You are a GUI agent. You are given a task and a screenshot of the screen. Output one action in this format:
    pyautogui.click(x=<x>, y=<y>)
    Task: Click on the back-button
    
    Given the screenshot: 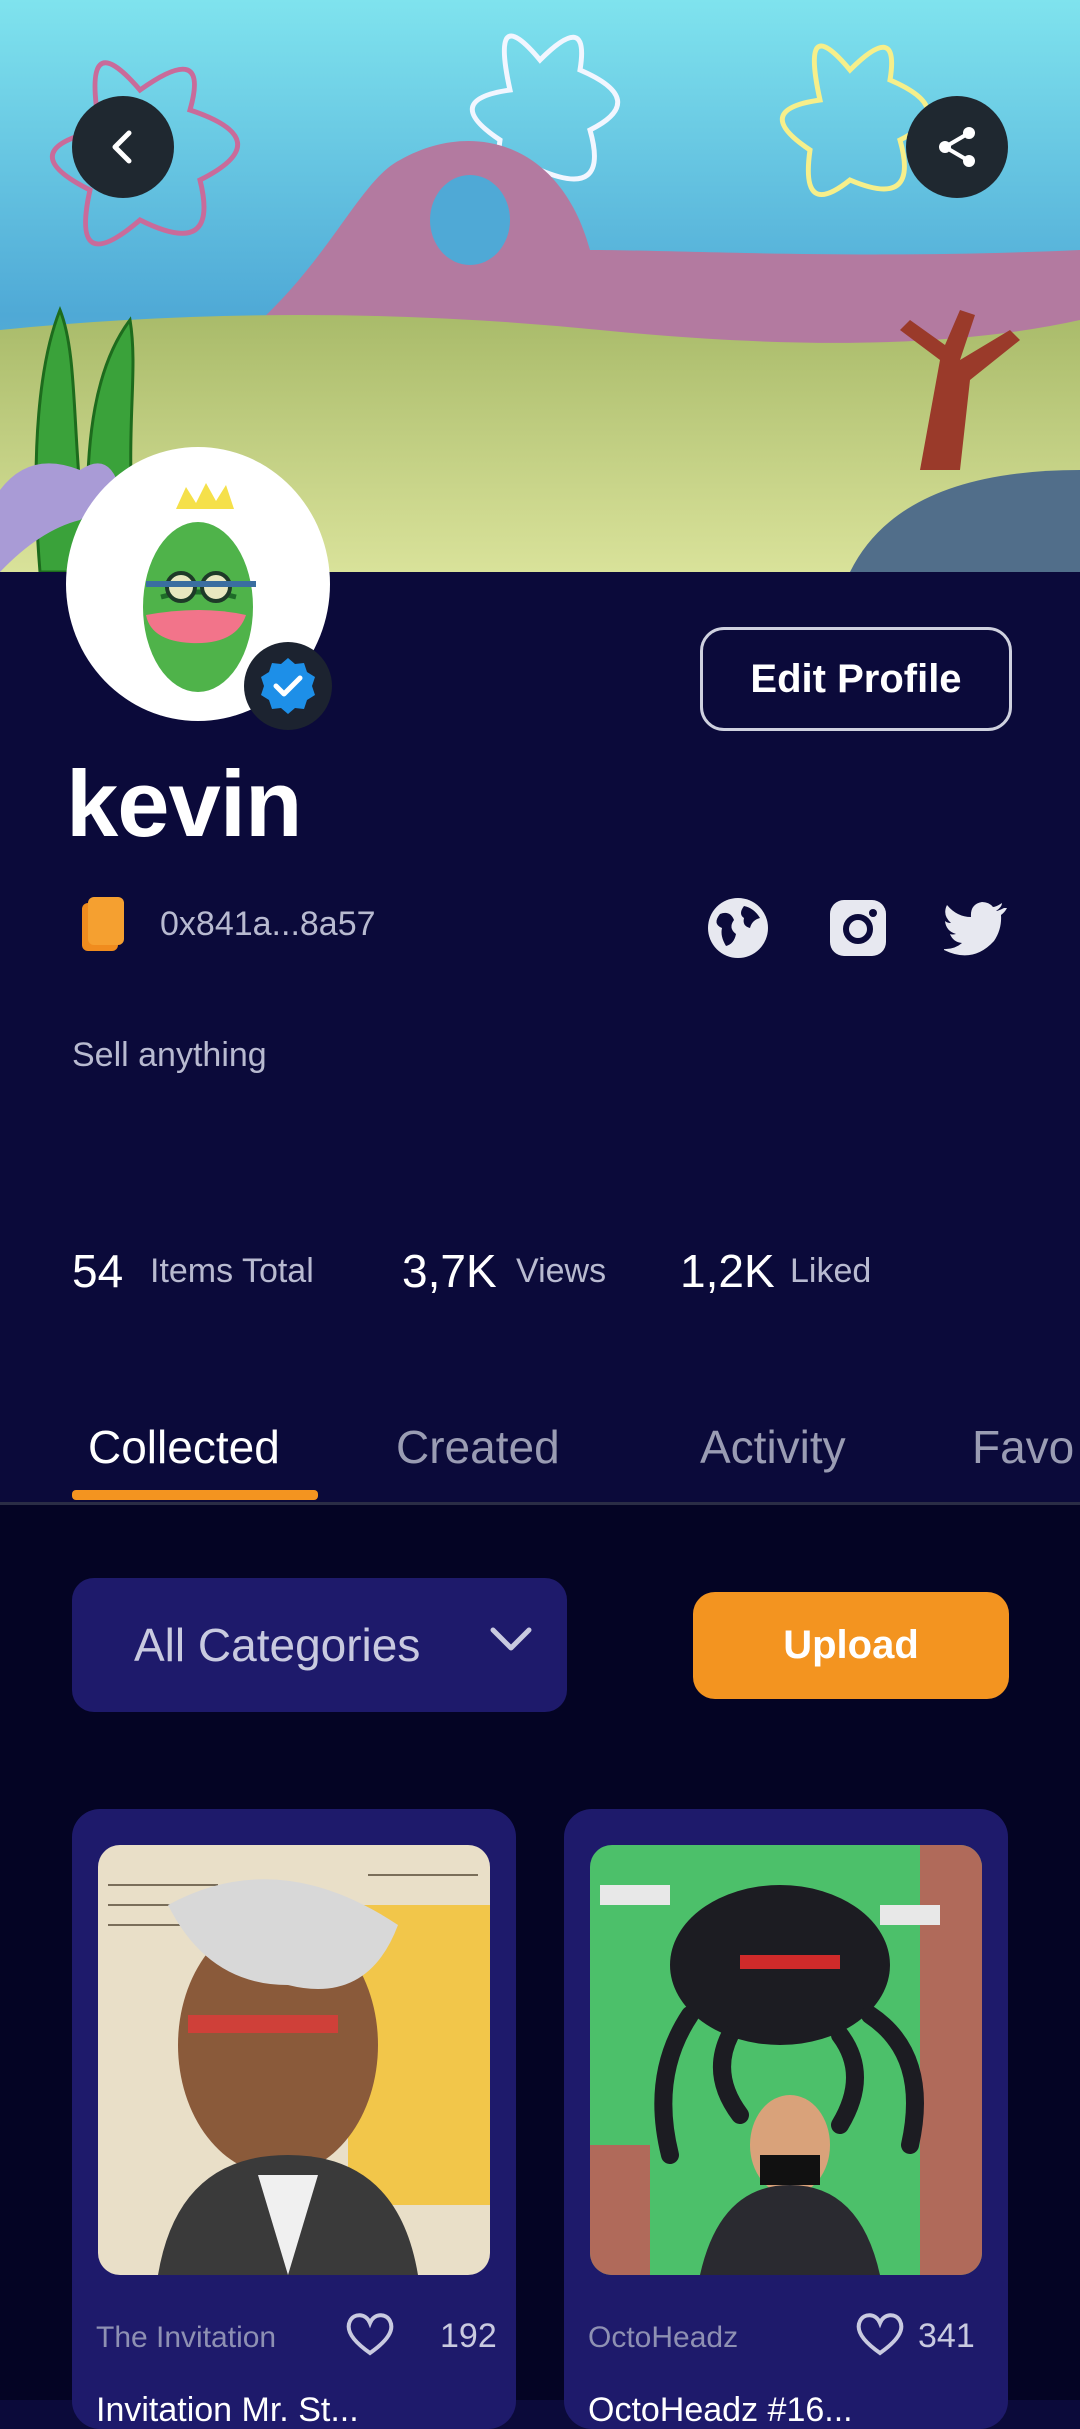 What is the action you would take?
    pyautogui.click(x=123, y=147)
    